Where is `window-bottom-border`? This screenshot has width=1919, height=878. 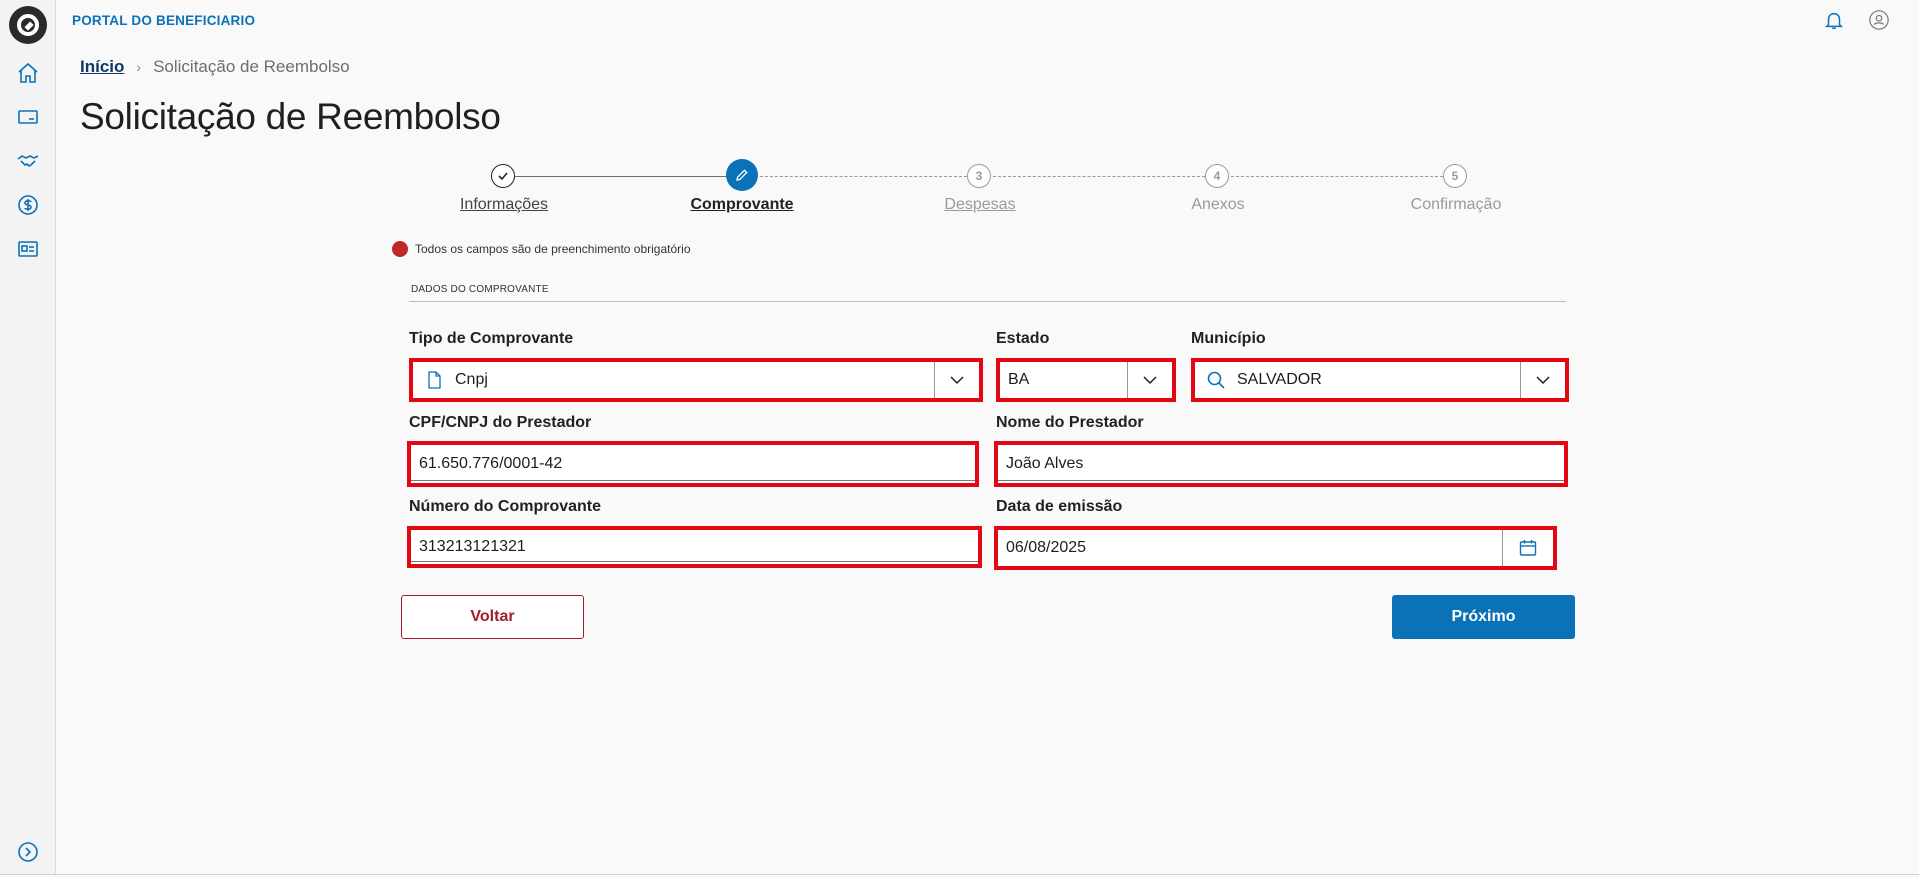 window-bottom-border is located at coordinates (959, 874).